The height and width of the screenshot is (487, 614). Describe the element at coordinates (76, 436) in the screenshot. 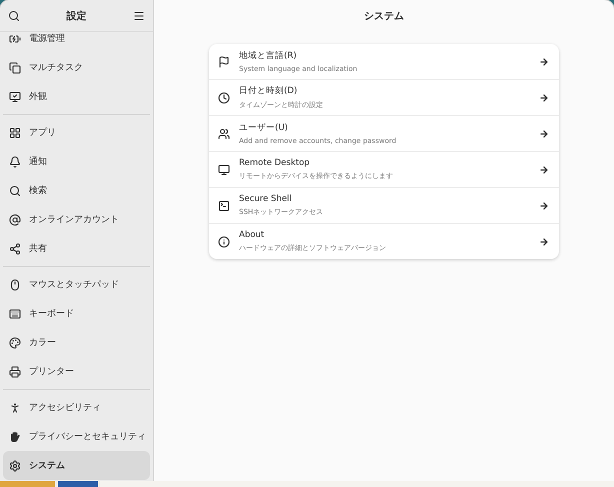

I see `sidebar-item: プライバシーとセキュリティ` at that location.